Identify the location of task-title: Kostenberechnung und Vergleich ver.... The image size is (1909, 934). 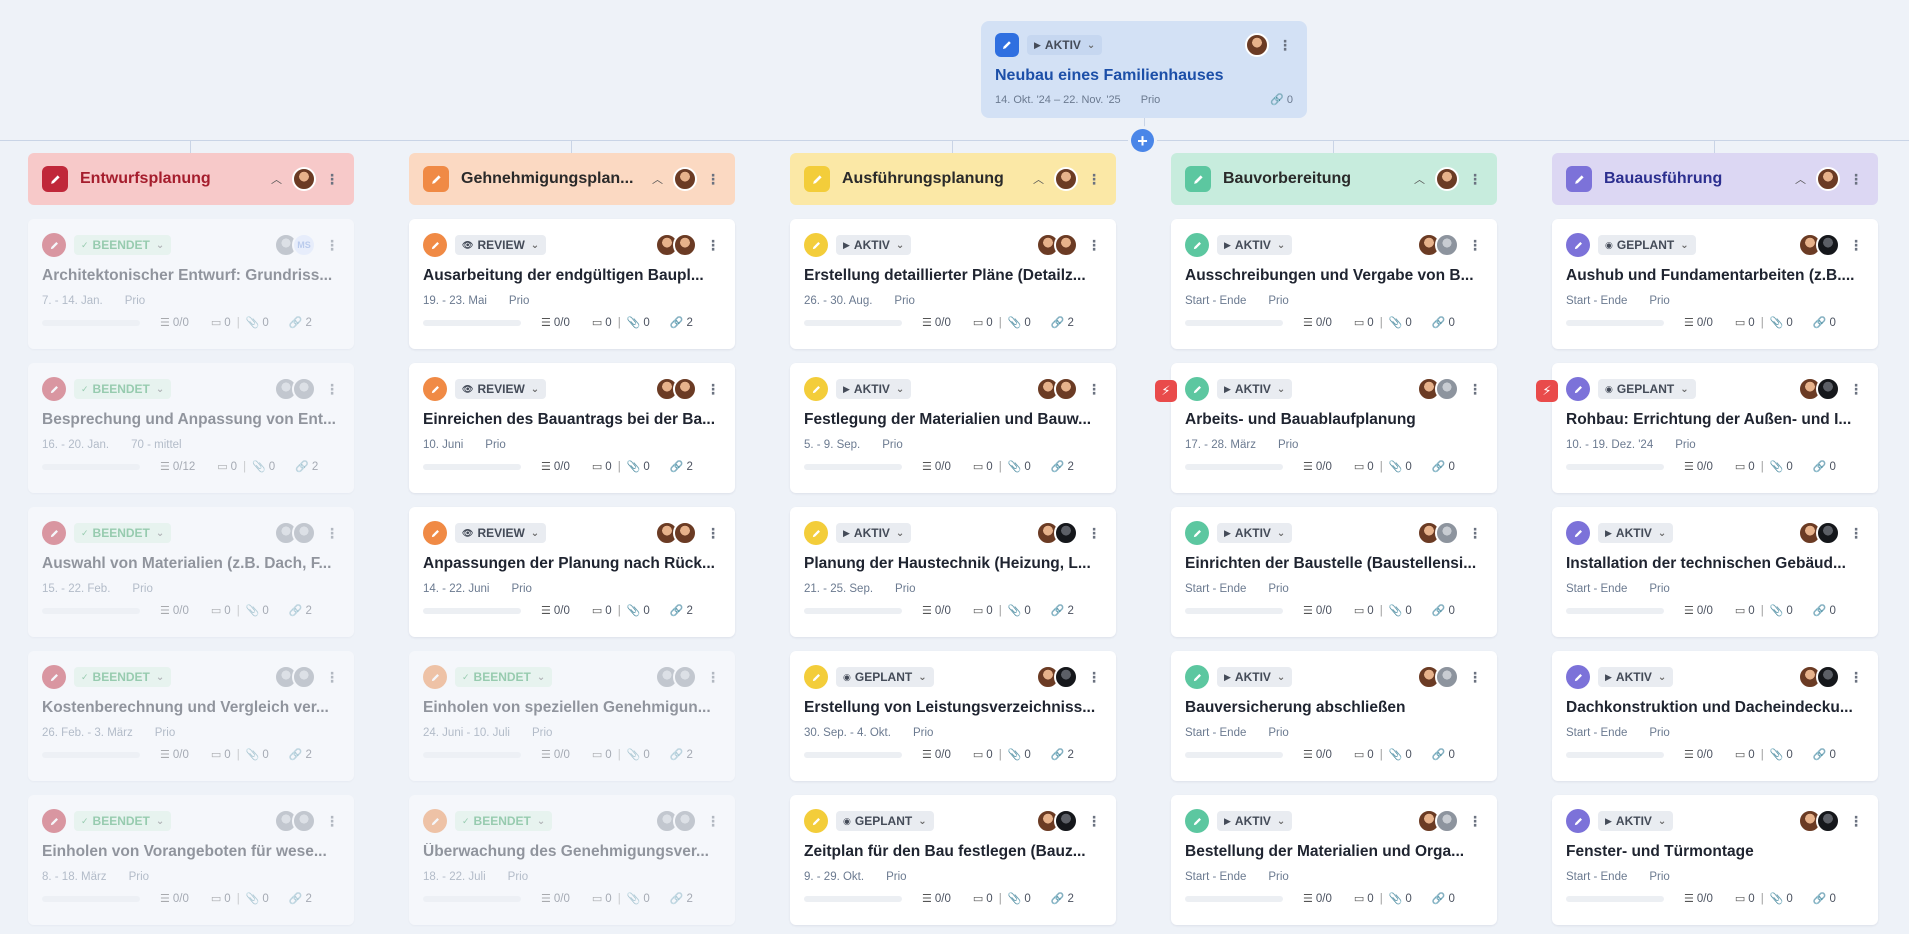
(191, 708).